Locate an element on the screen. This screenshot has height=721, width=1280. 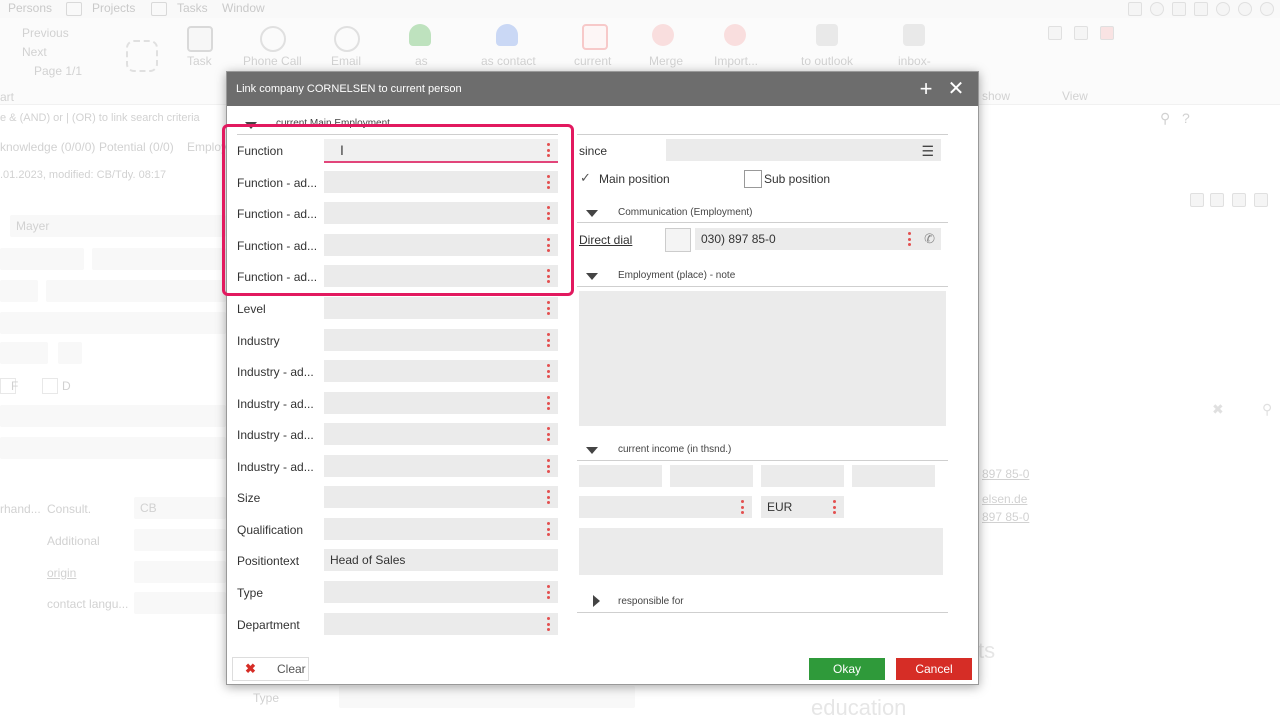
next-button: Next is located at coordinates (34, 52).